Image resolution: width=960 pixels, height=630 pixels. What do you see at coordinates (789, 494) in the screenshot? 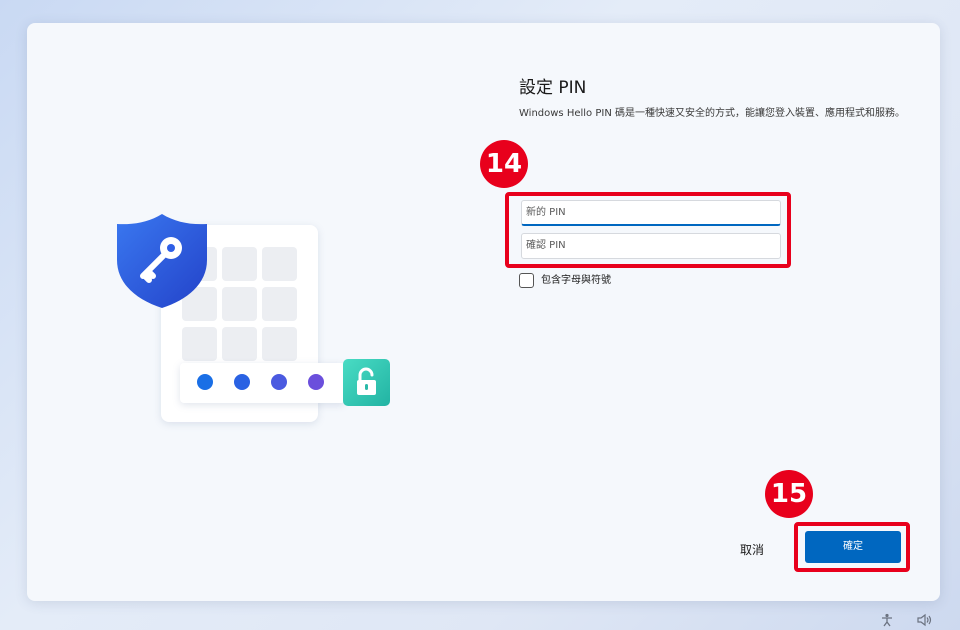
I see `annotation-badge-15: 15` at bounding box center [789, 494].